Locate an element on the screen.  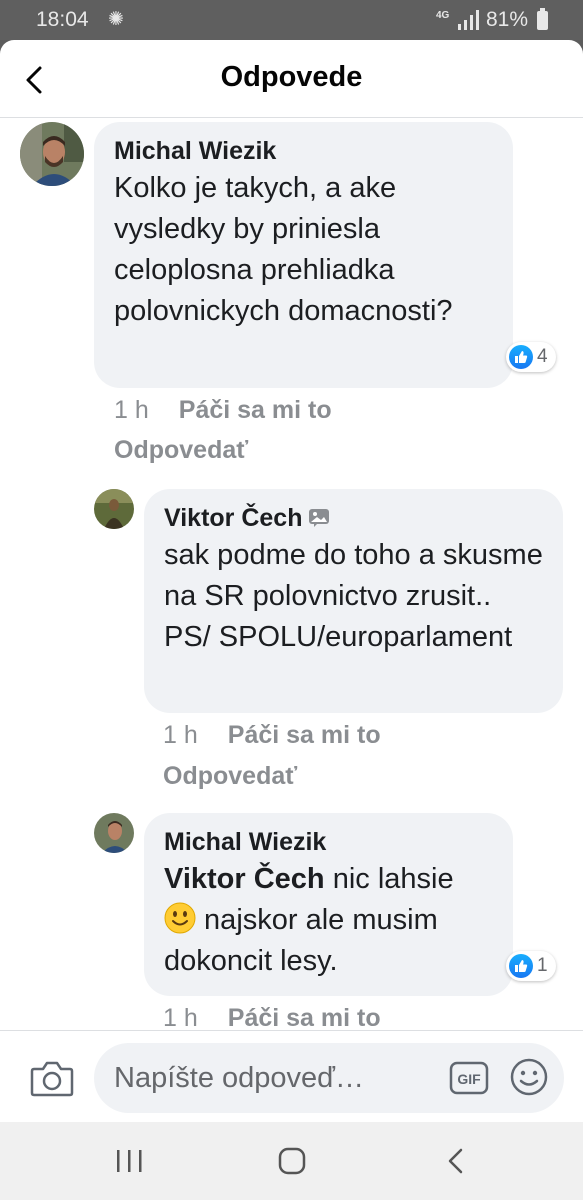
comment-author: Viktor Čech is located at coordinates (353, 518).